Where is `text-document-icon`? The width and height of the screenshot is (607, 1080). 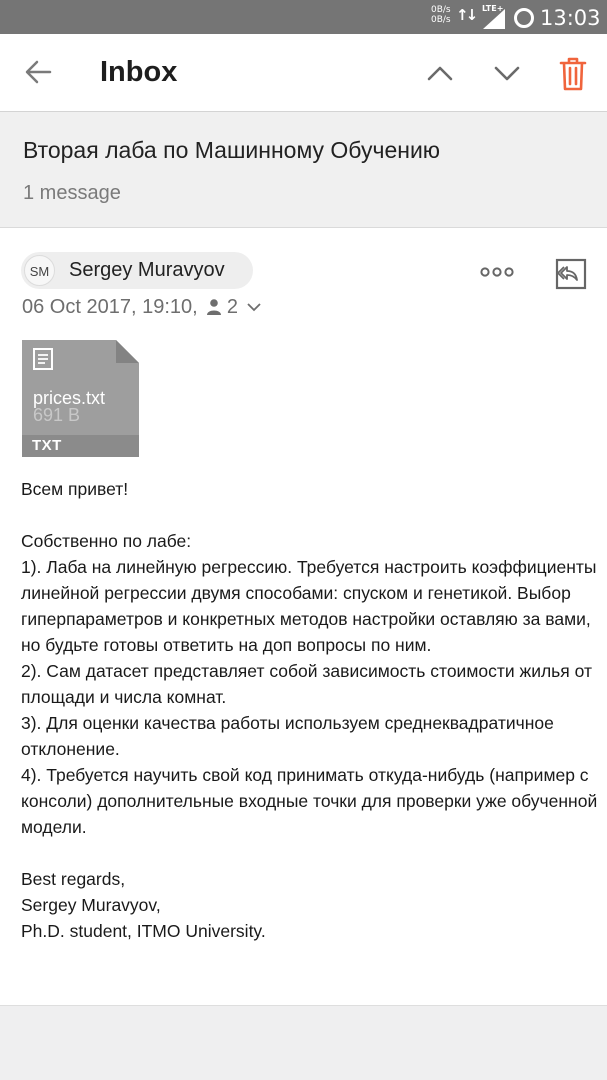 text-document-icon is located at coordinates (43, 359).